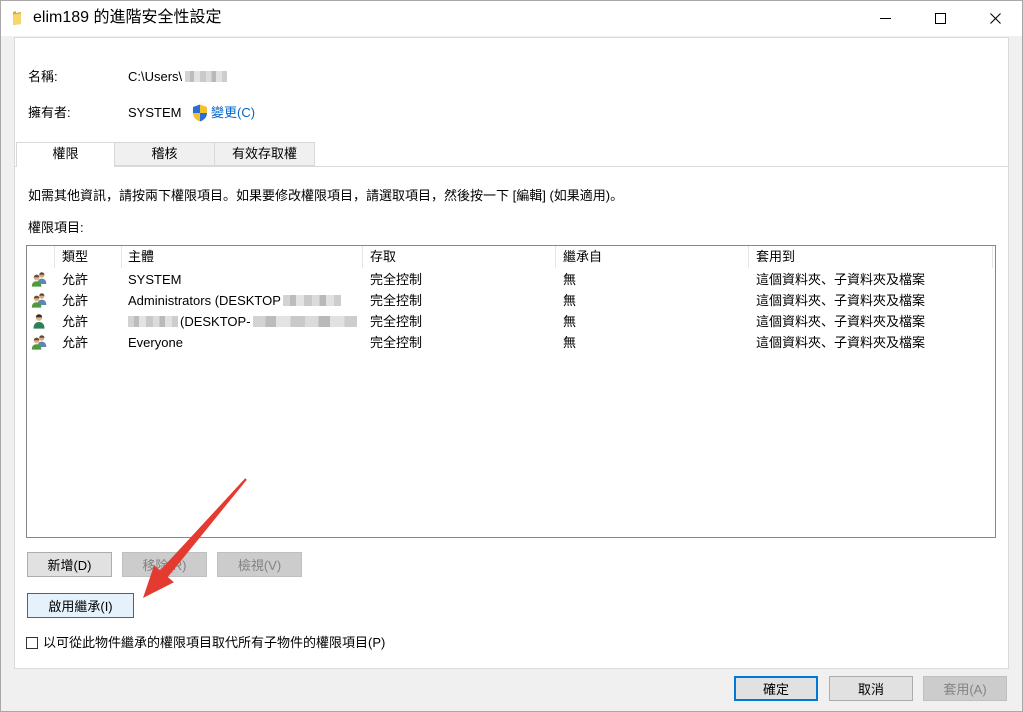 The image size is (1023, 712). Describe the element at coordinates (652, 257) in the screenshot. I see `column-header-inherited-from: 繼承自` at that location.